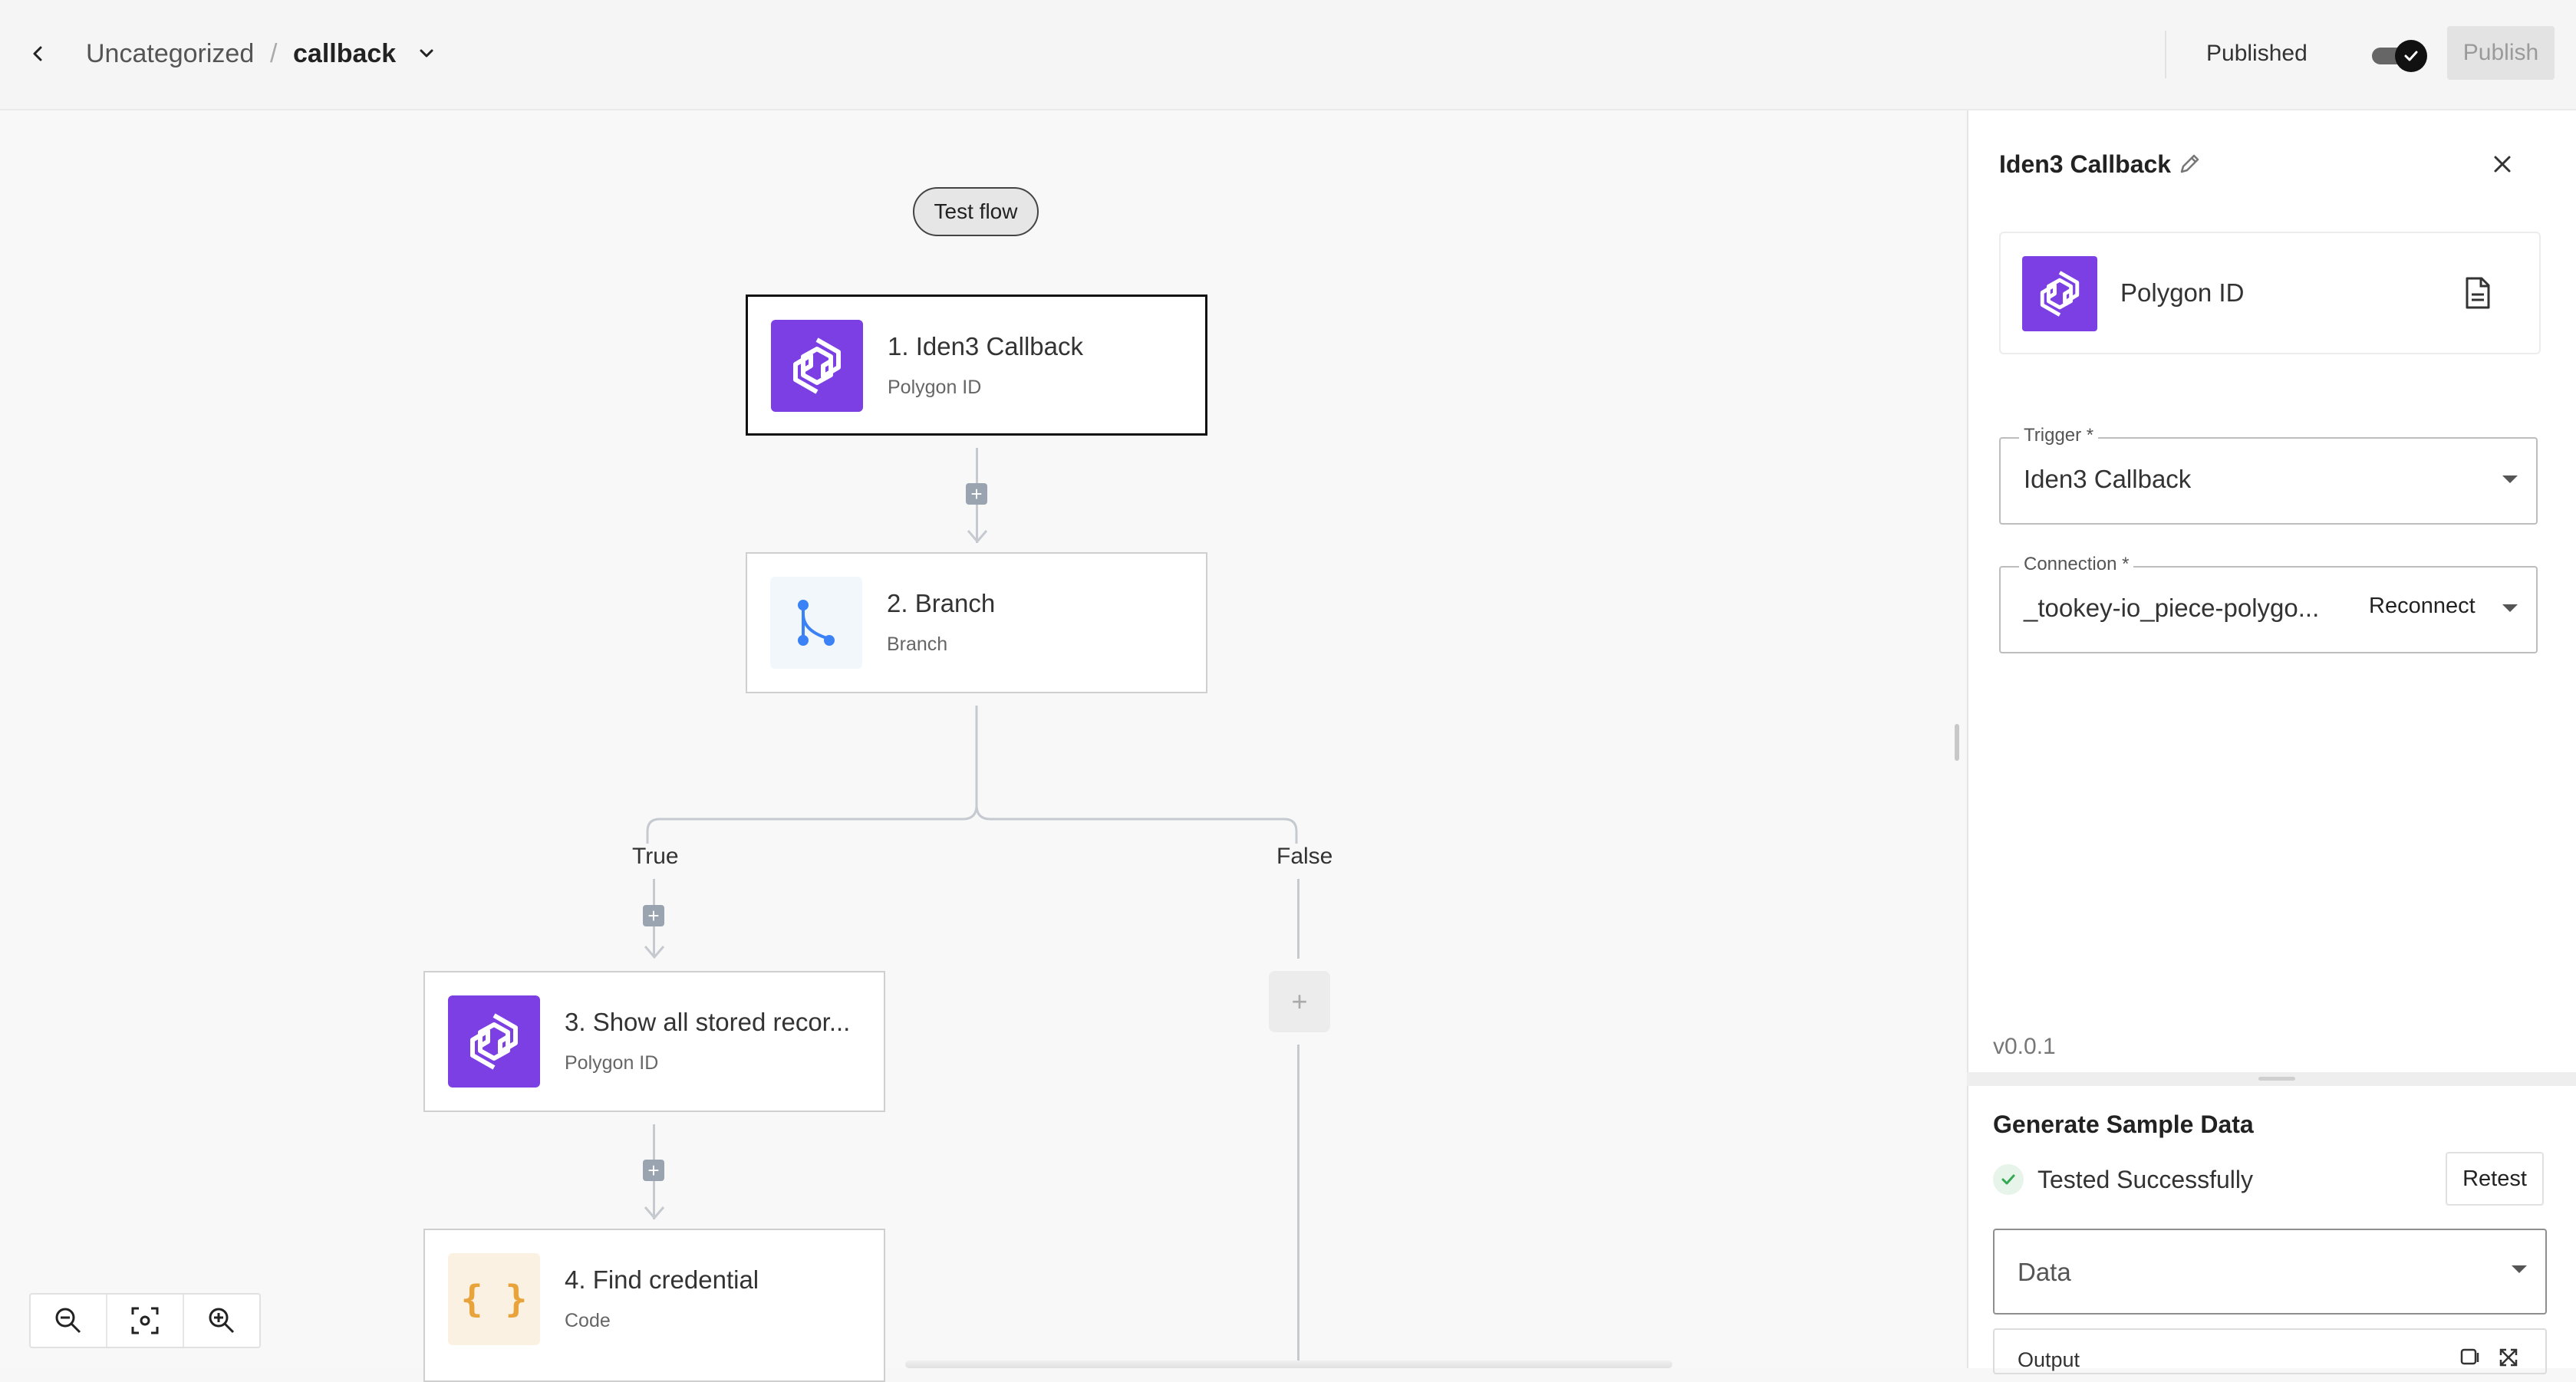 This screenshot has height=1382, width=2576. Describe the element at coordinates (1299, 1001) in the screenshot. I see `add-step-false-button: +` at that location.